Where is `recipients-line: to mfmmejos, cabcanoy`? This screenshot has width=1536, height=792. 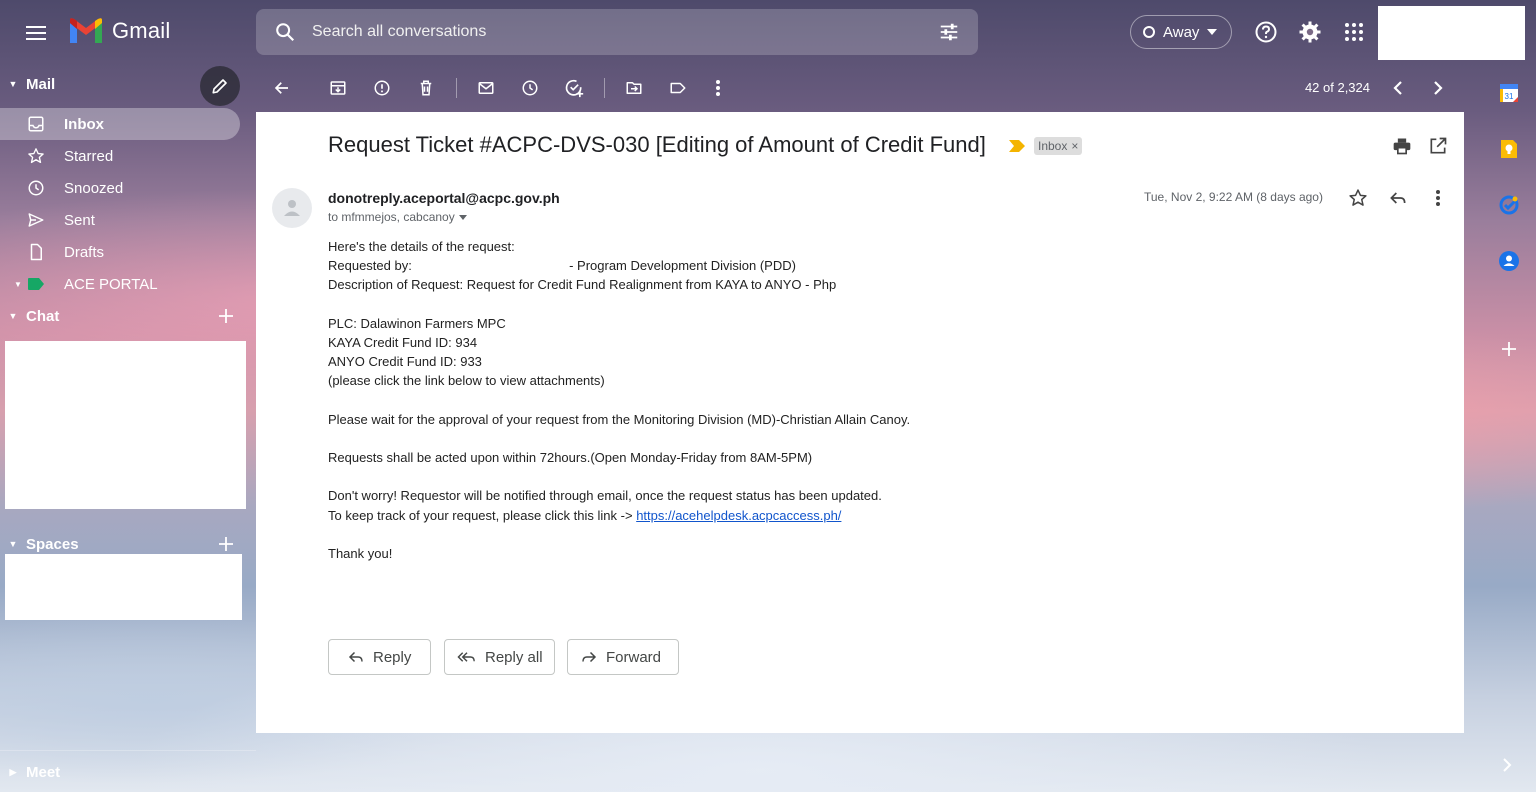
recipients-line: to mfmmejos, cabcanoy is located at coordinates (397, 217).